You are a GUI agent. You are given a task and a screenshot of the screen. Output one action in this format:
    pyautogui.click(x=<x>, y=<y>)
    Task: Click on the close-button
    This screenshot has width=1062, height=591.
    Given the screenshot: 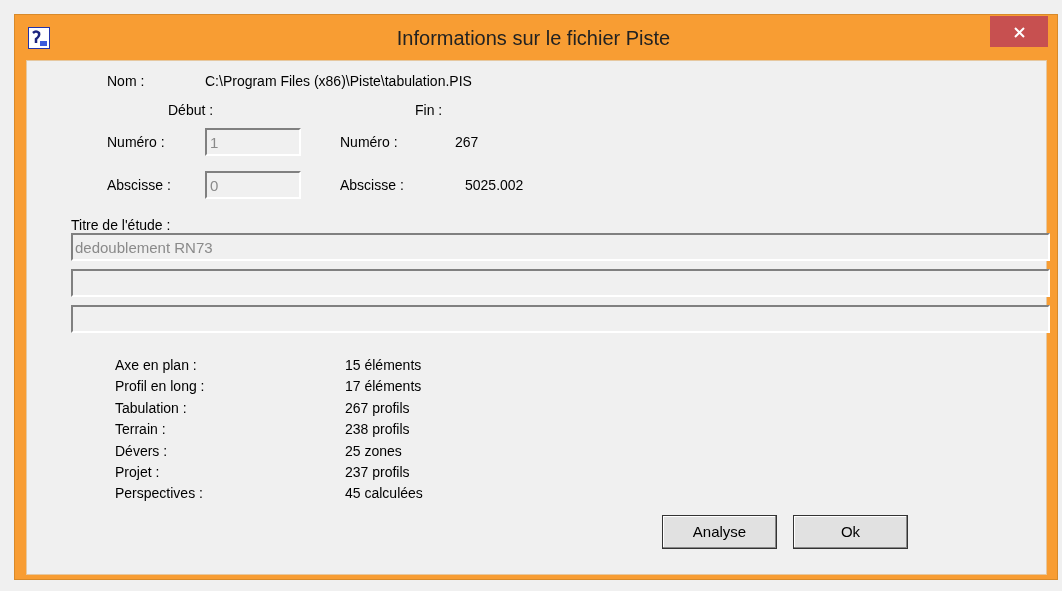 What is the action you would take?
    pyautogui.click(x=1019, y=31)
    